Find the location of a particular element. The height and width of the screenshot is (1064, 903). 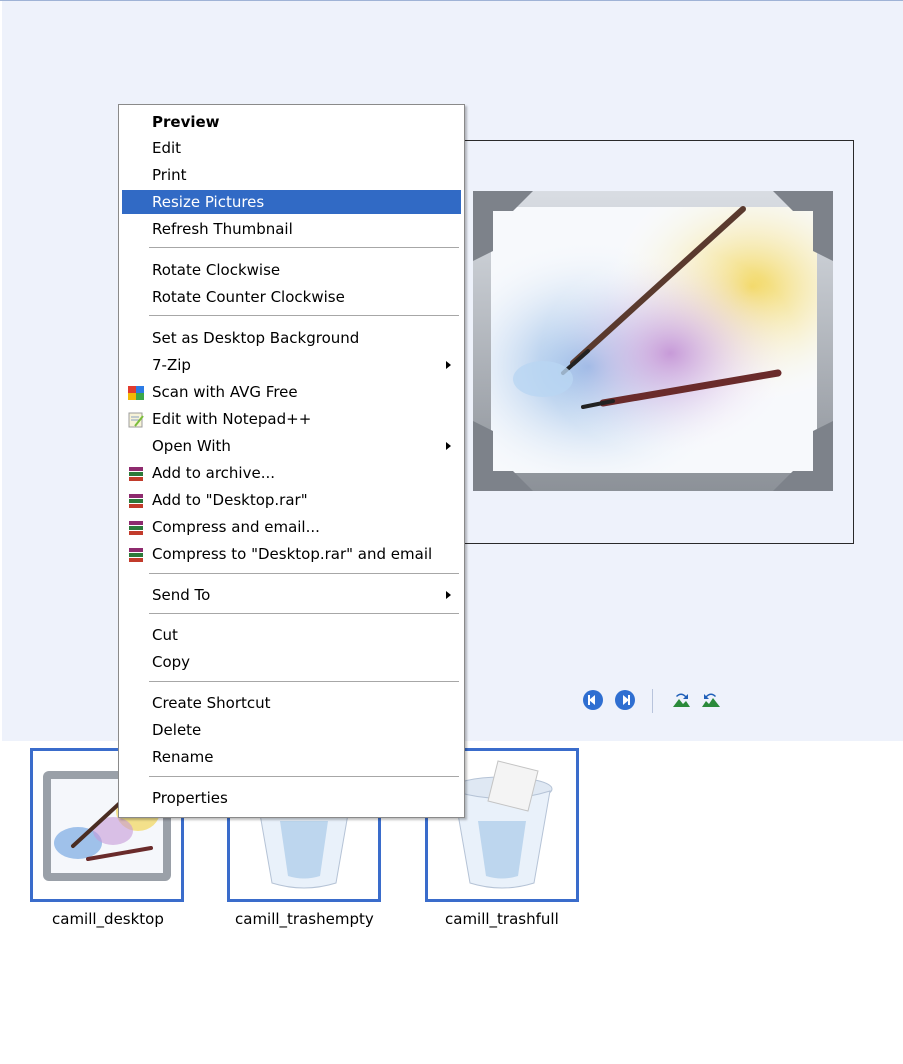

rotate-clockwise-icon is located at coordinates (681, 700).